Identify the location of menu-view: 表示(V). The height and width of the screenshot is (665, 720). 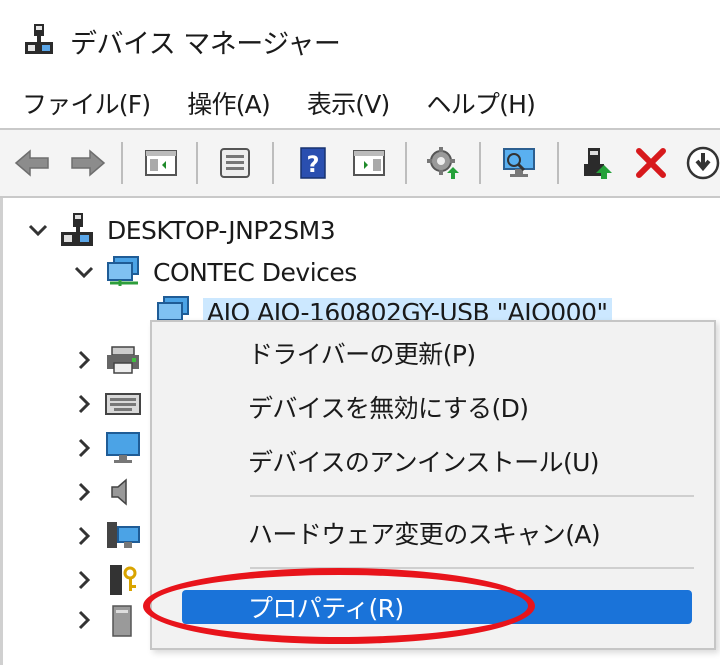
(348, 103).